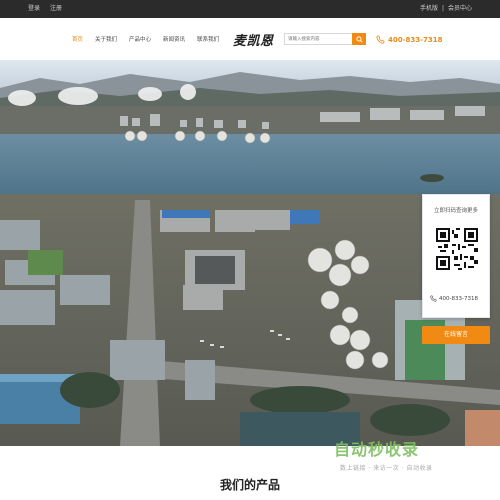 This screenshot has height=500, width=500. Describe the element at coordinates (446, 9) in the screenshot. I see `utility-links: 手机版 | 会员中心` at that location.